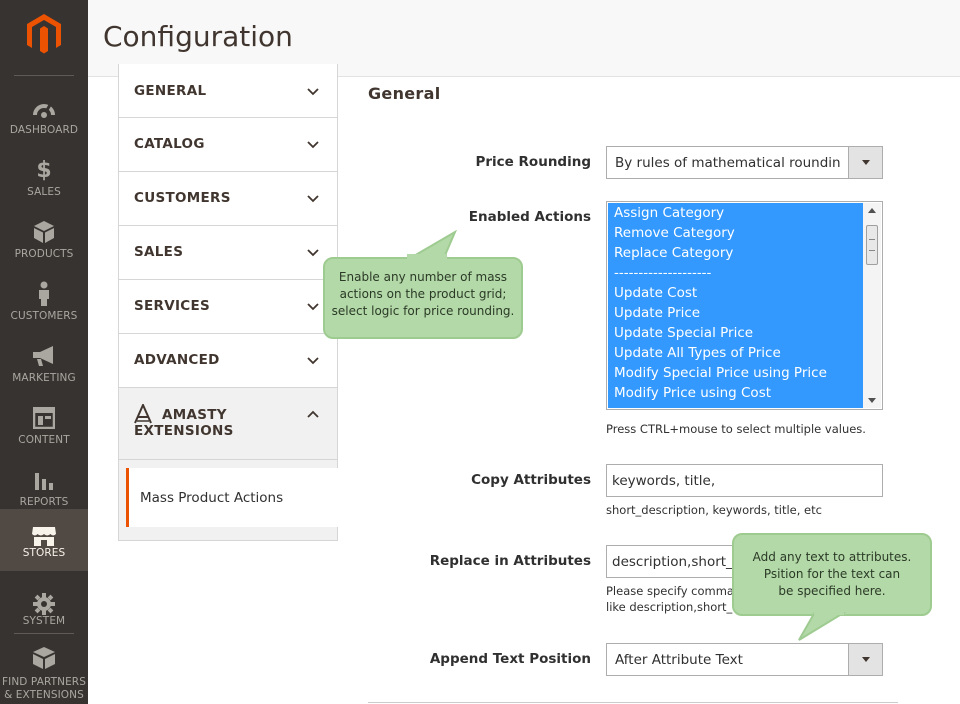 This screenshot has width=960, height=704. I want to click on gear-icon, so click(44, 604).